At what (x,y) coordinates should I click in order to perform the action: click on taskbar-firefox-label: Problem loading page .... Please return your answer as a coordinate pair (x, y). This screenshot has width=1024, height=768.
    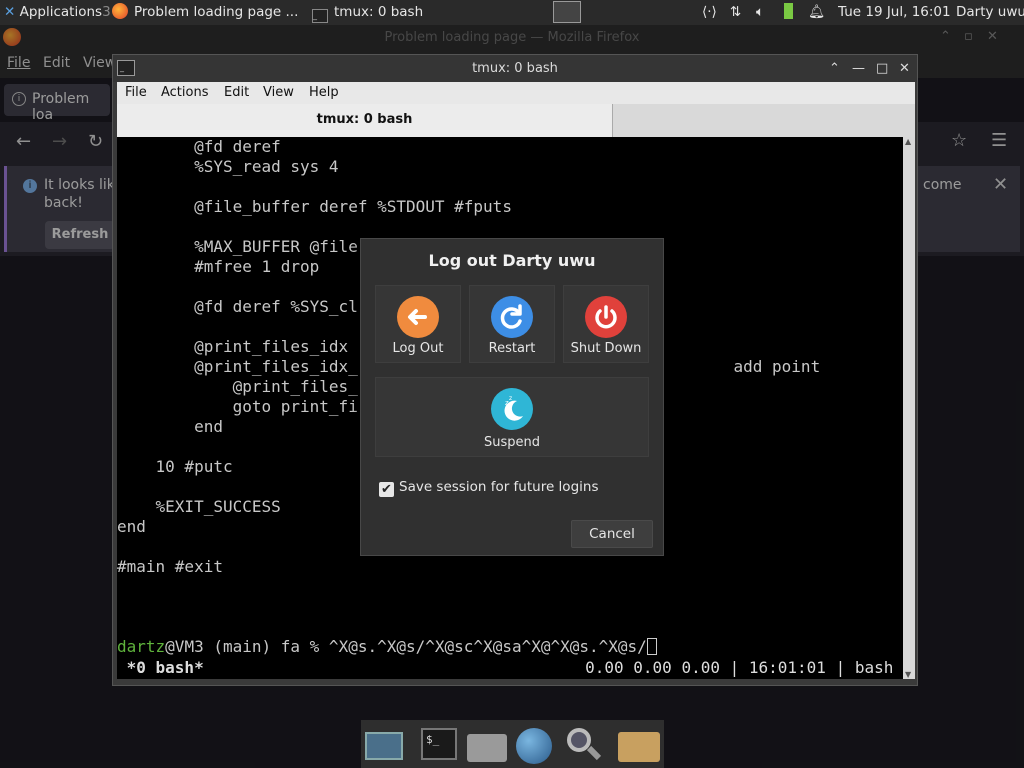
    Looking at the image, I should click on (216, 12).